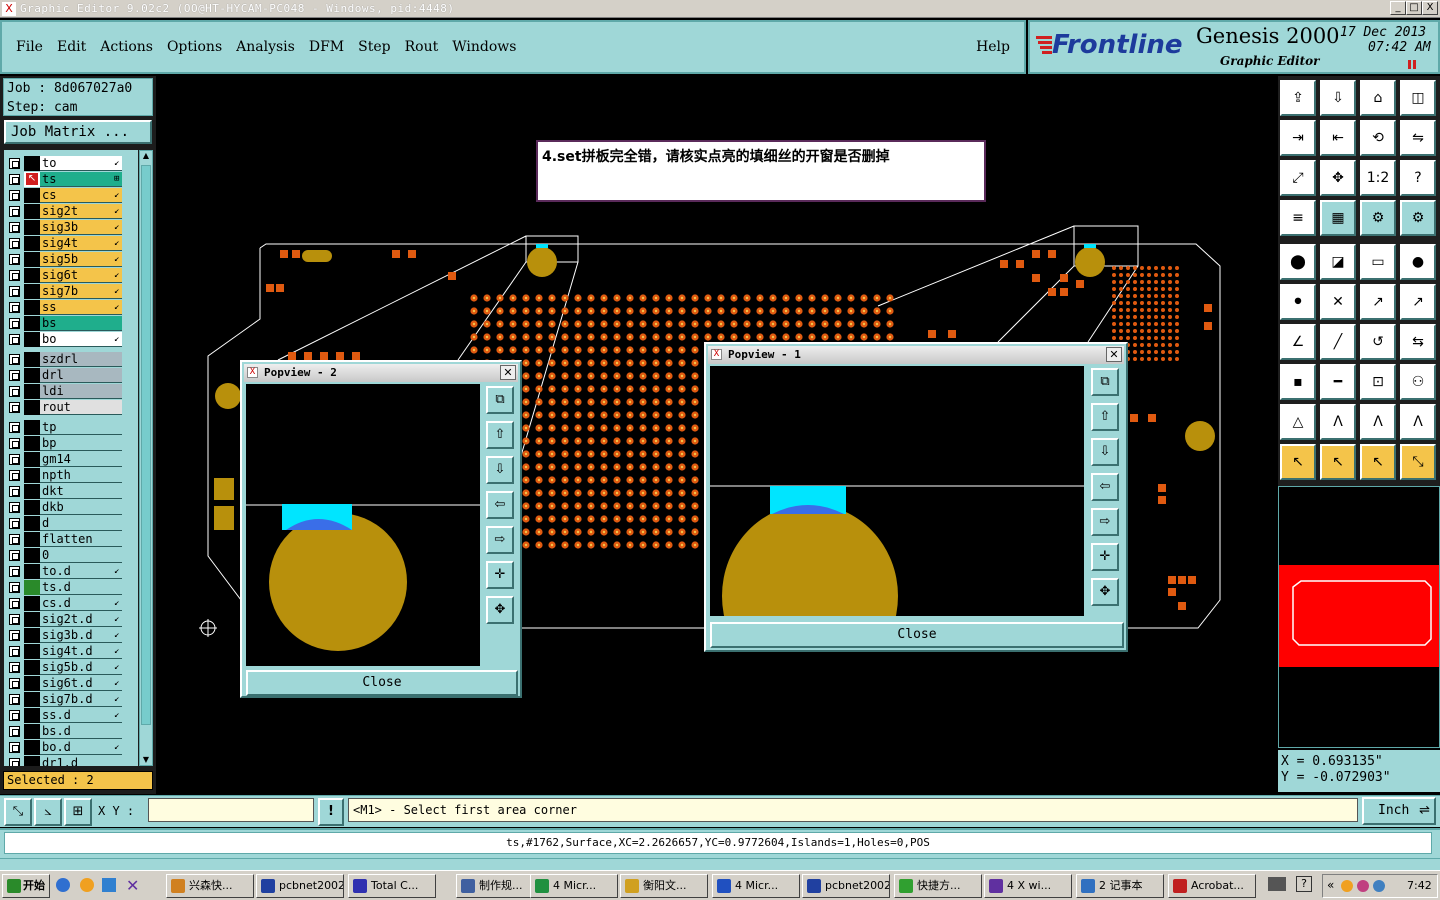 Image resolution: width=1440 pixels, height=900 pixels. What do you see at coordinates (500, 540) in the screenshot?
I see `pan-right-icon: ⇨` at bounding box center [500, 540].